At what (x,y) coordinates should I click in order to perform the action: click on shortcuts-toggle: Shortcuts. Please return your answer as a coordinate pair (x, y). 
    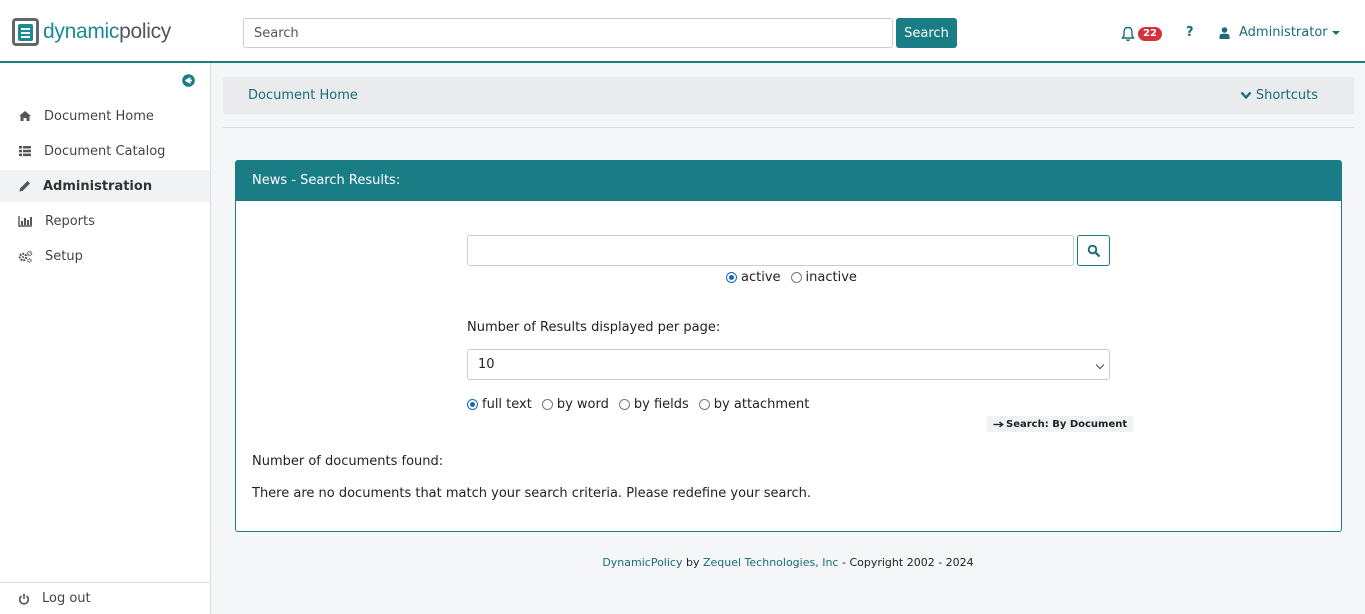
    Looking at the image, I should click on (1279, 95).